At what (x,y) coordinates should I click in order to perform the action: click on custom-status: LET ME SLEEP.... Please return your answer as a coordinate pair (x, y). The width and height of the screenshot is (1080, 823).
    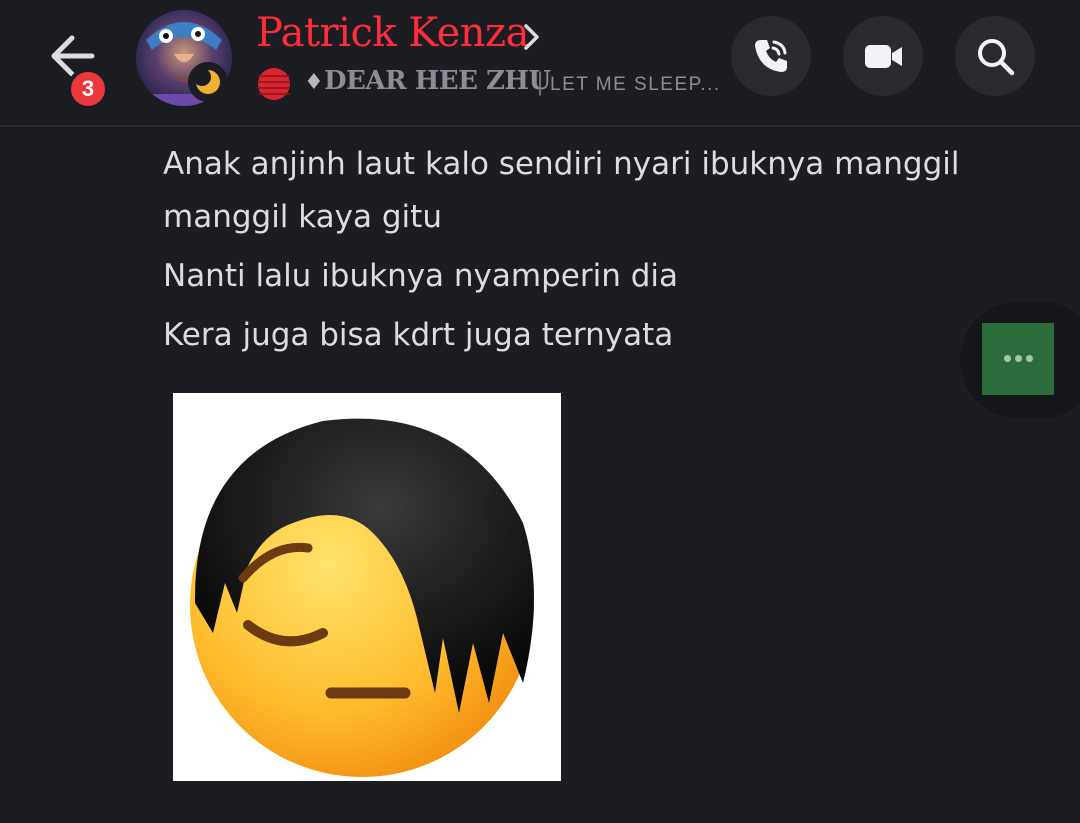
    Looking at the image, I should click on (635, 84).